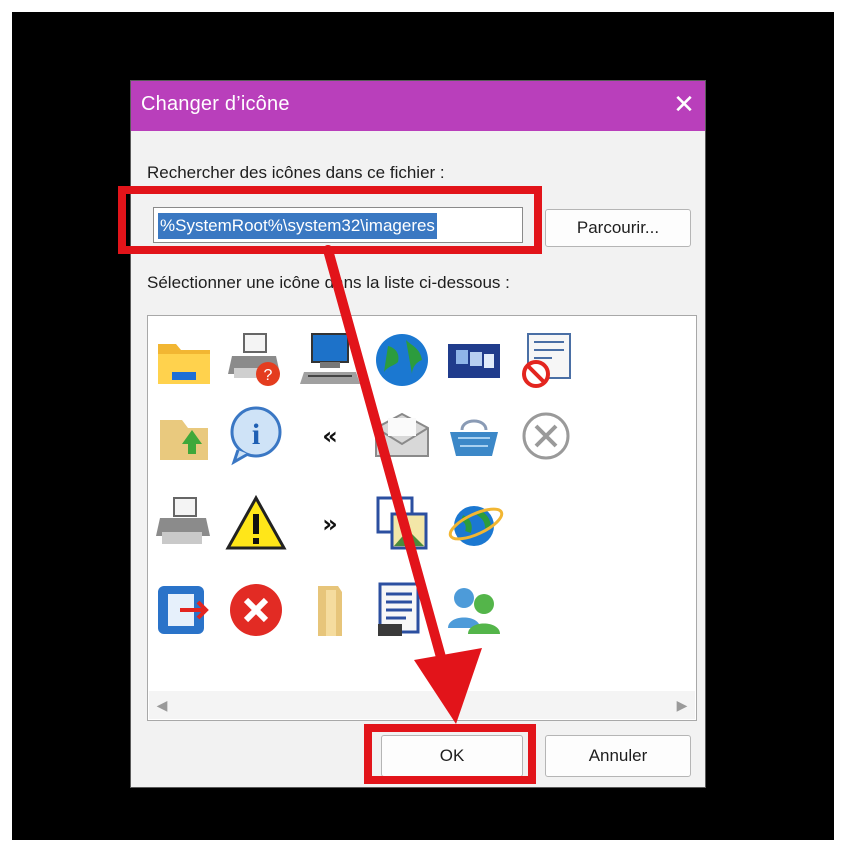  I want to click on blocked-document-icon, so click(546, 360).